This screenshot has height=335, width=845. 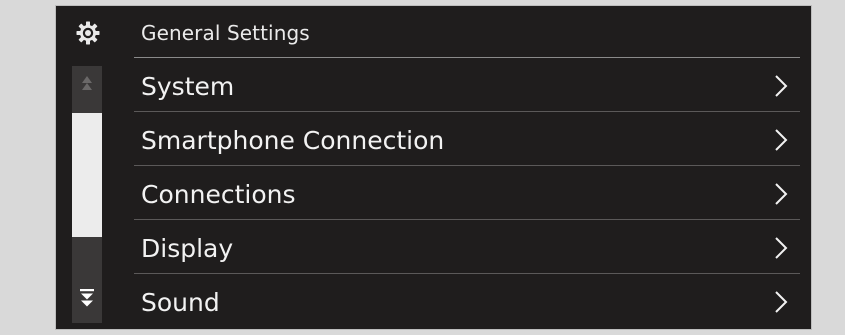 I want to click on menu-item-label: Display, so click(x=187, y=248).